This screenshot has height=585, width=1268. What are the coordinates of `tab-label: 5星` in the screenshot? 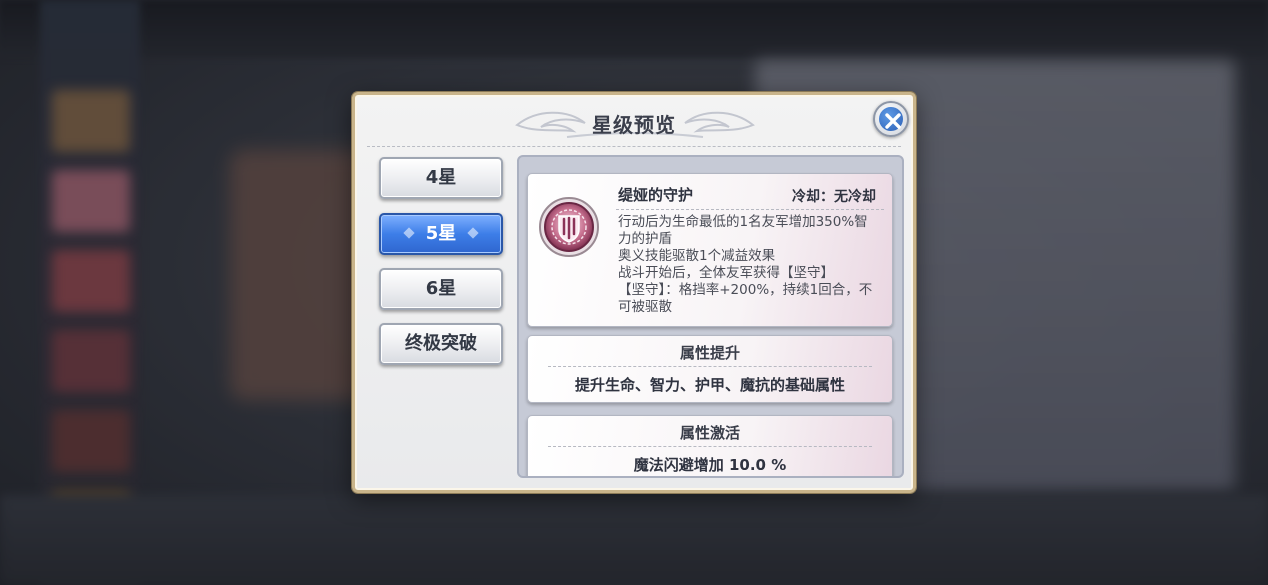 It's located at (441, 233).